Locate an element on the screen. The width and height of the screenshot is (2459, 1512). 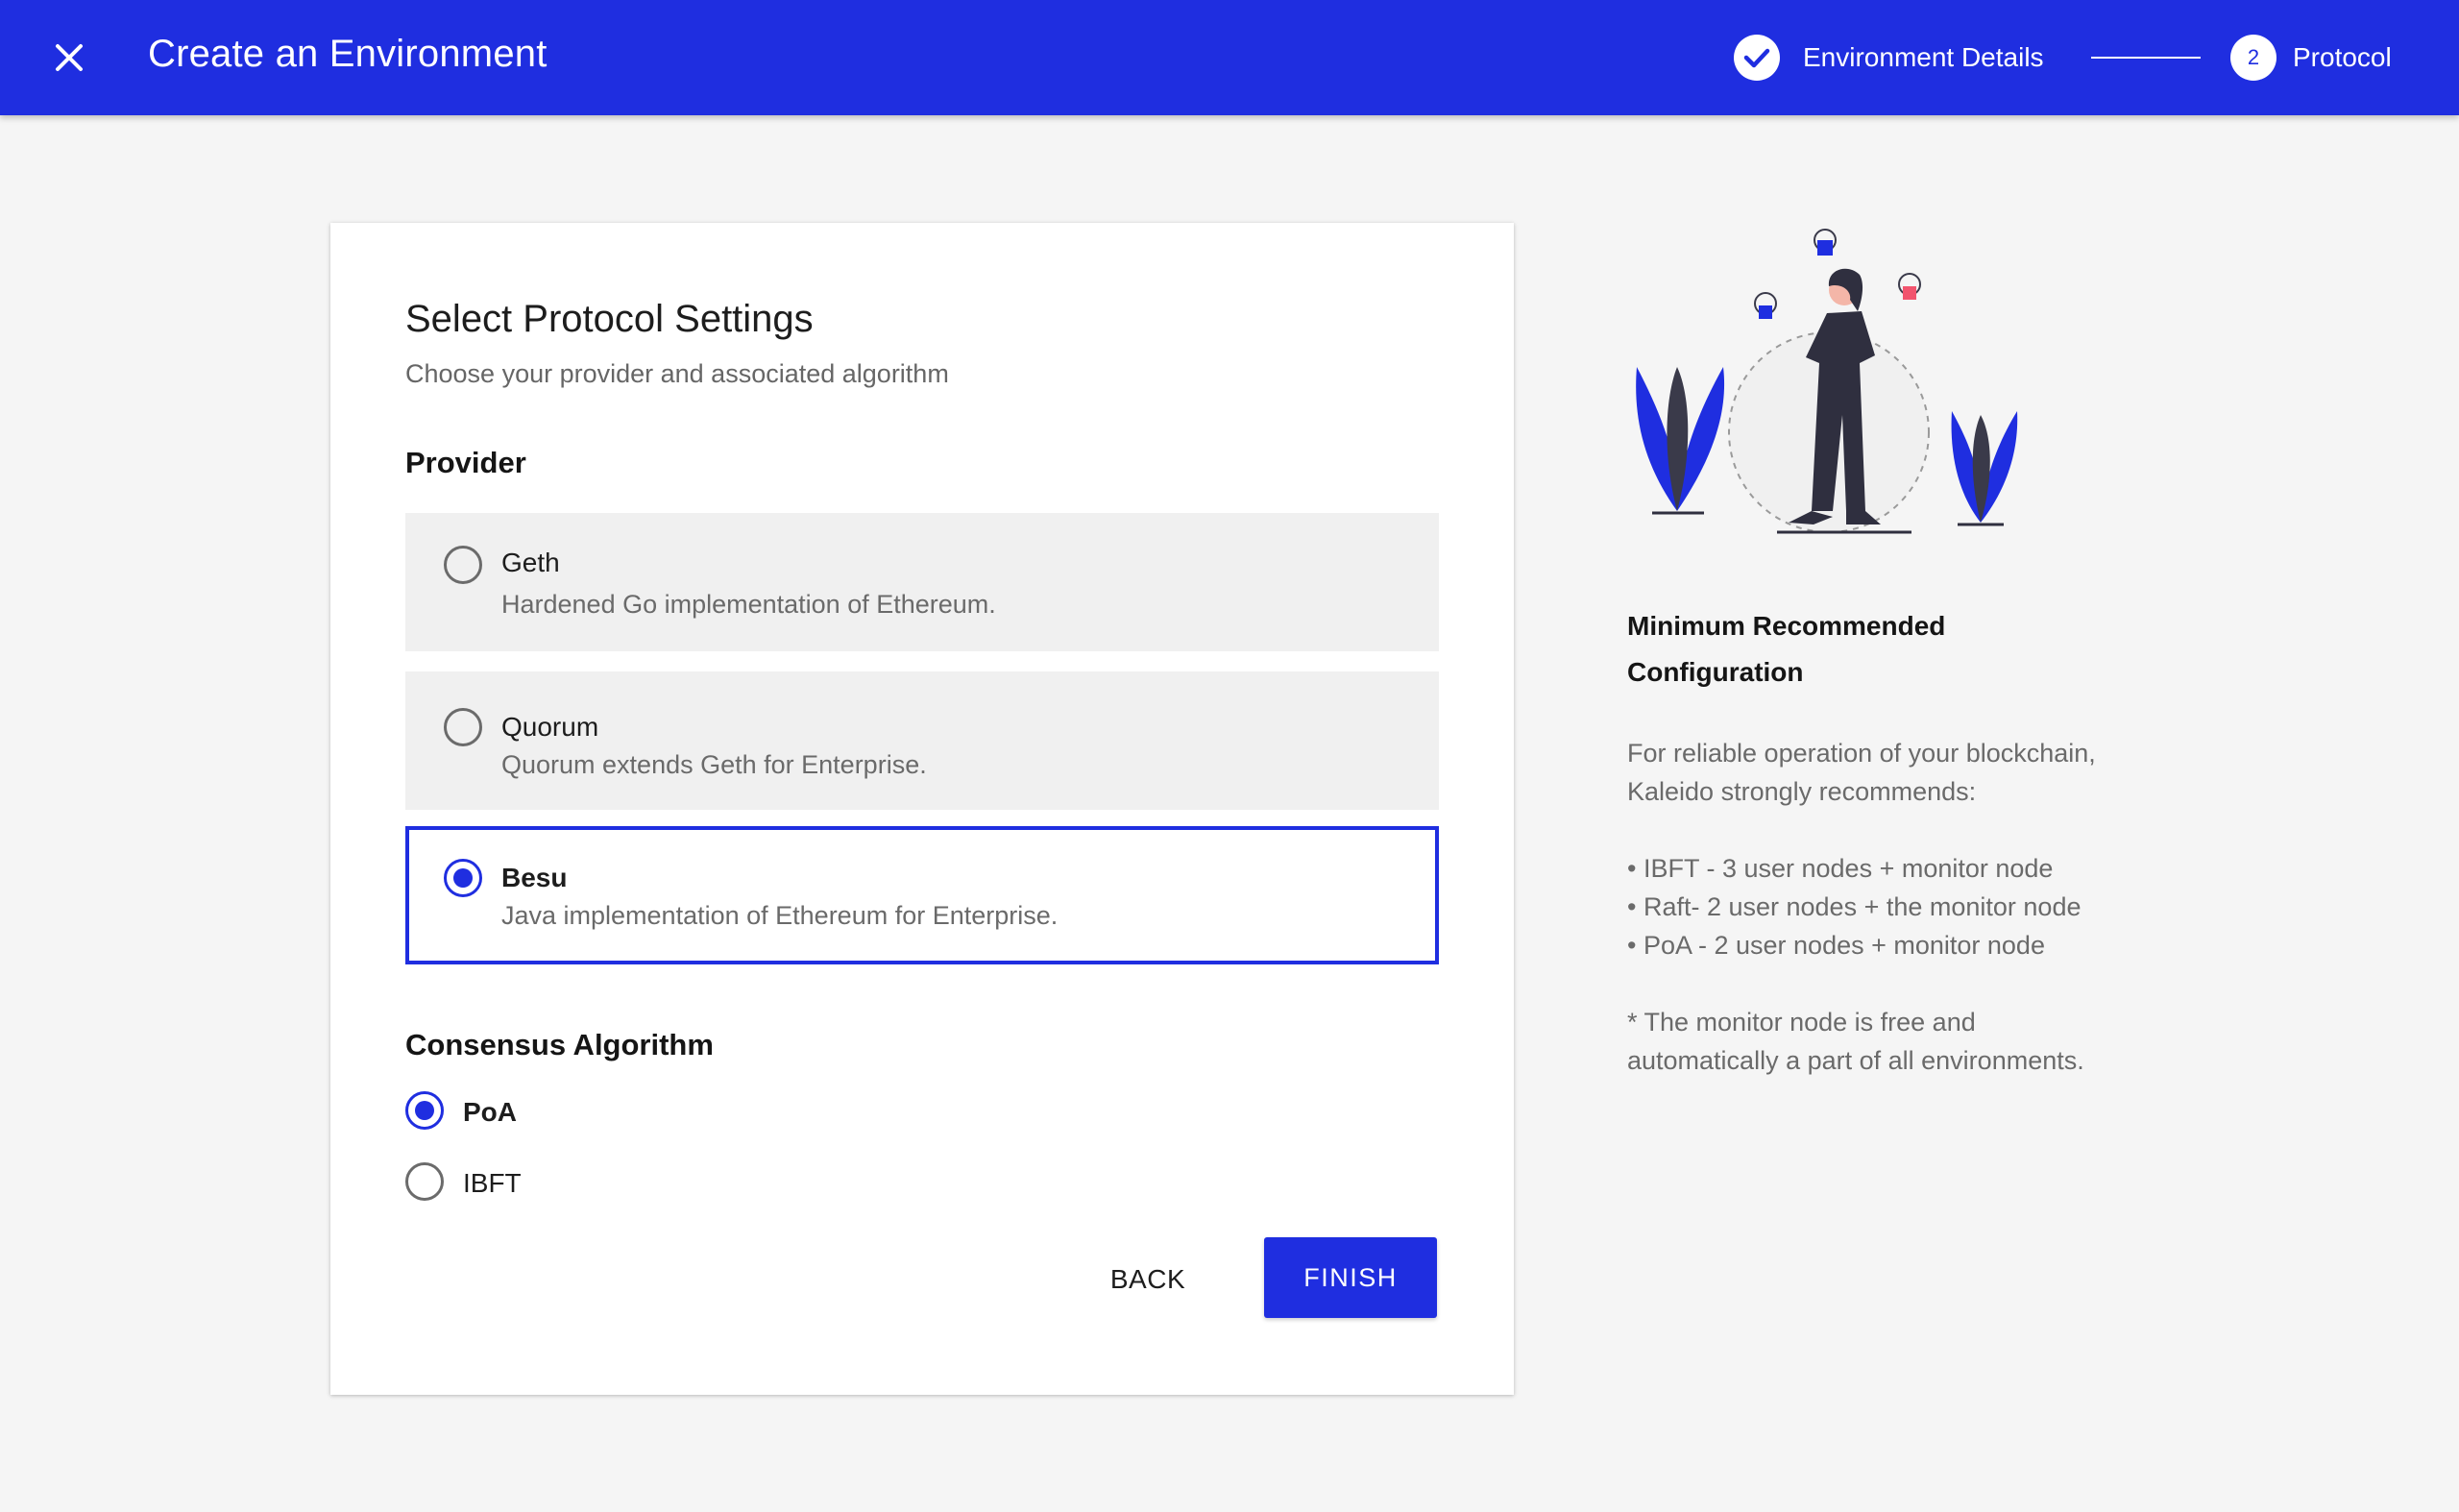
step-environment-details: Environment Details is located at coordinates (1923, 57).